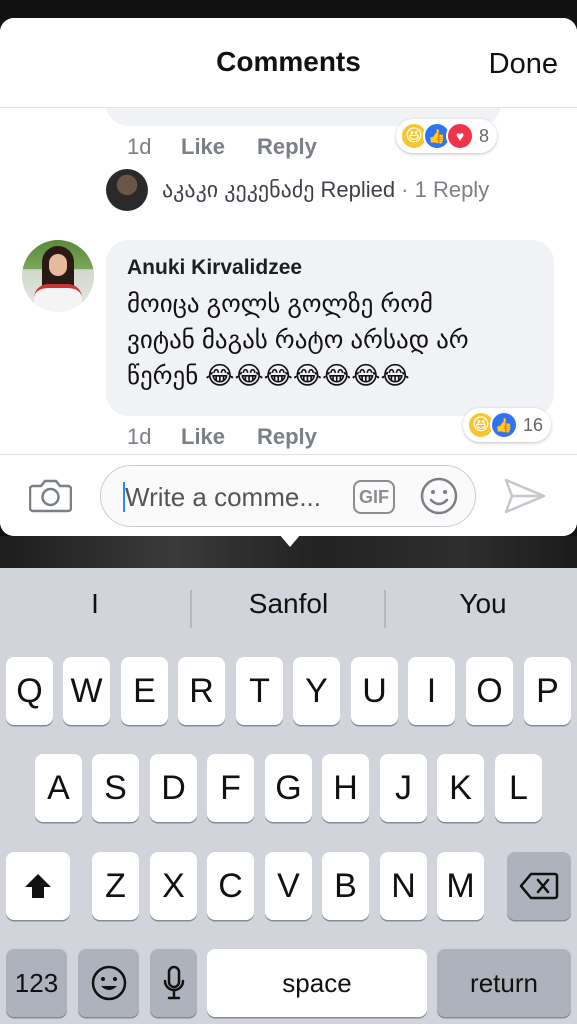 This screenshot has height=1024, width=577. I want to click on dictation-key, so click(173, 983).